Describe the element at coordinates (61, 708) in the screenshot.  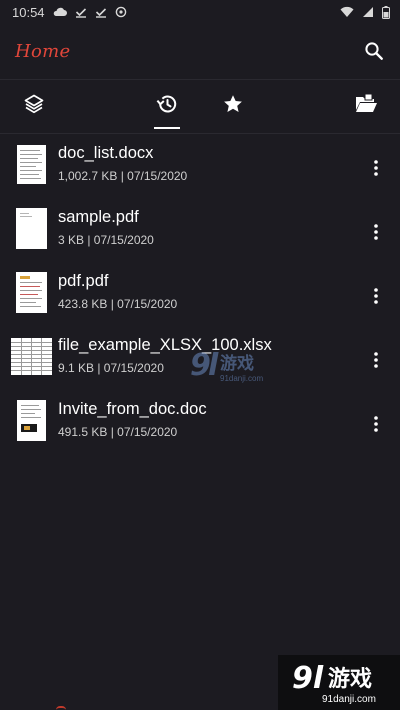
I see `gesture-indicator` at that location.